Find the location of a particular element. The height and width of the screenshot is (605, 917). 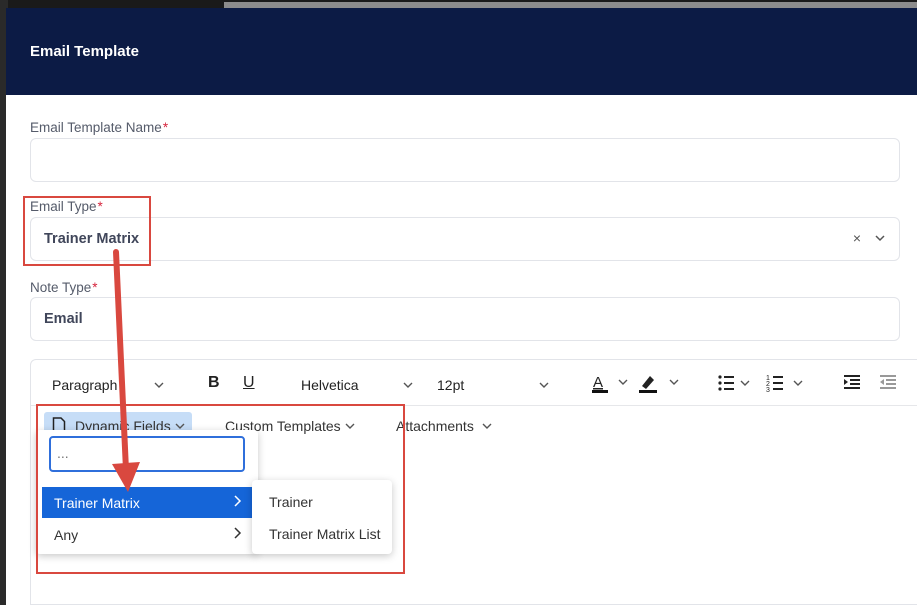

bold-icon: B is located at coordinates (214, 383).